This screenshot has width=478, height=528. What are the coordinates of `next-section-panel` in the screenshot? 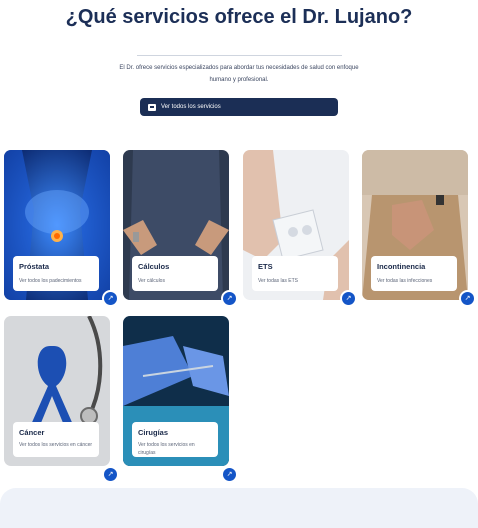 It's located at (239, 508).